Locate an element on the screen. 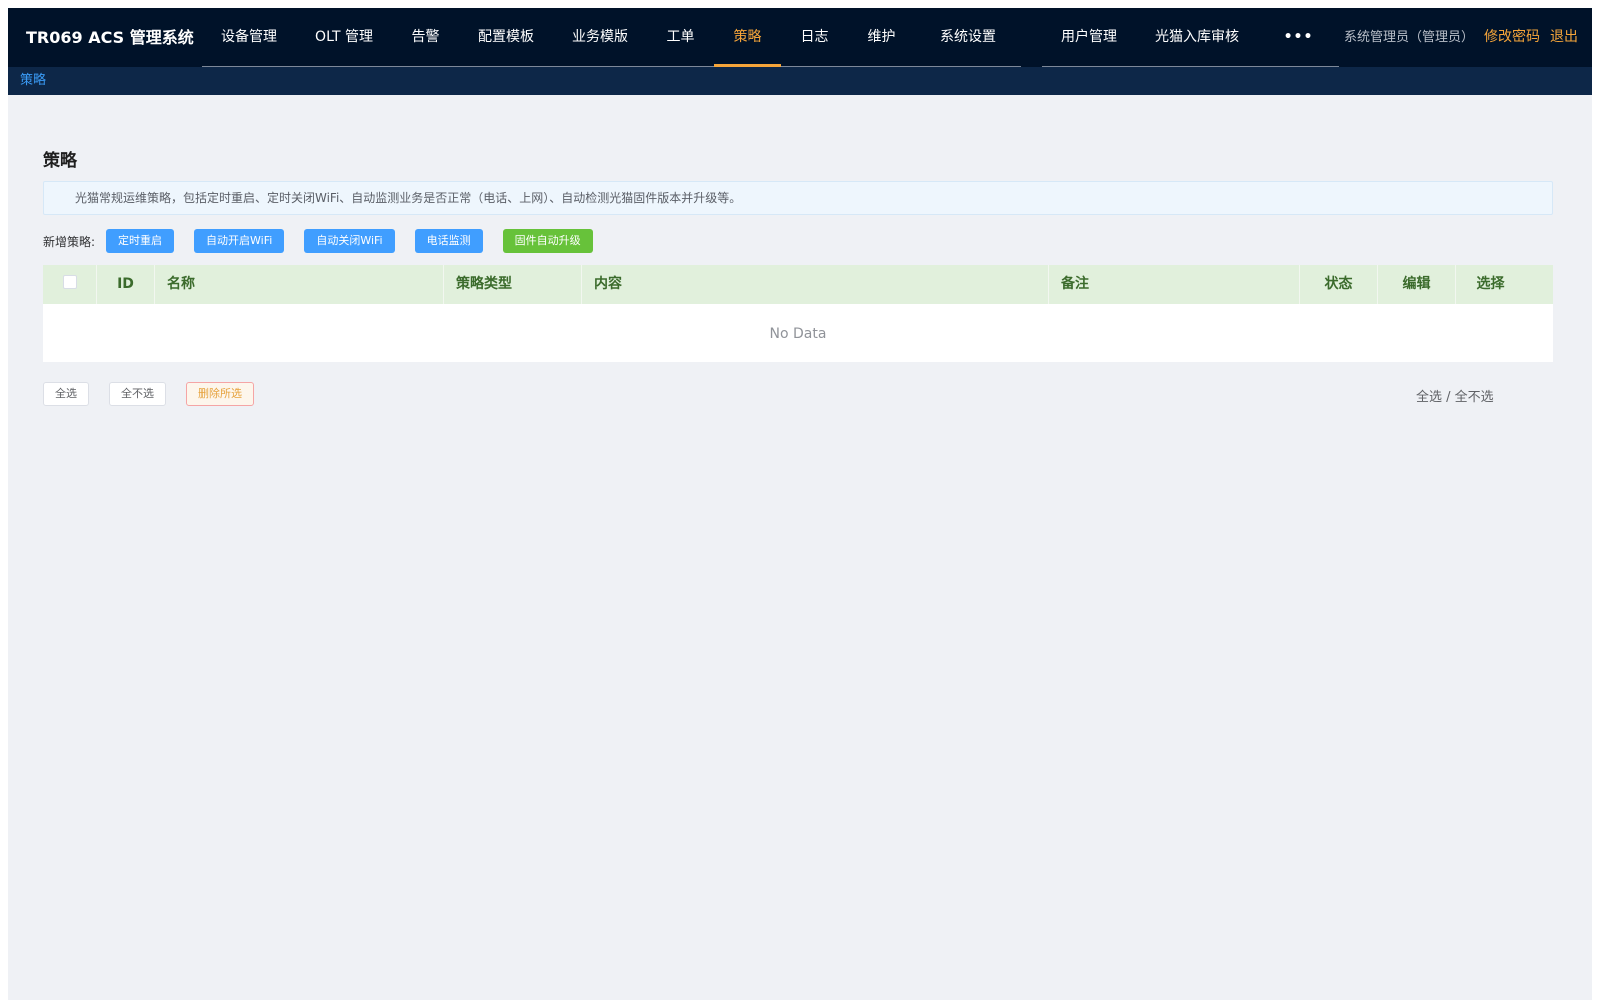 The height and width of the screenshot is (1000, 1600). bulk-actions: 全选 全不选 删除所选 is located at coordinates (158, 394).